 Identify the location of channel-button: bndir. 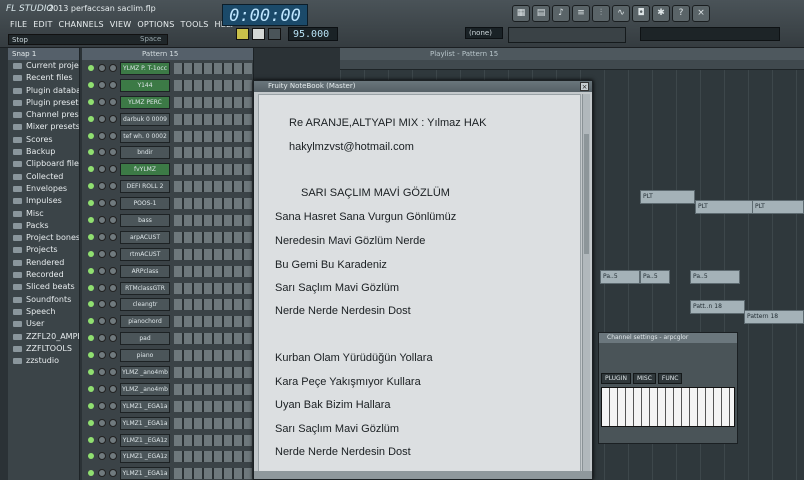
(145, 153).